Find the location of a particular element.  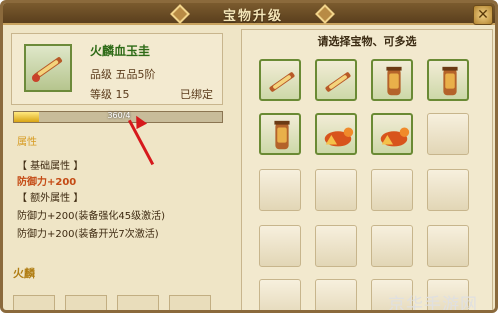

title-ornament-left is located at coordinates (180, 14).